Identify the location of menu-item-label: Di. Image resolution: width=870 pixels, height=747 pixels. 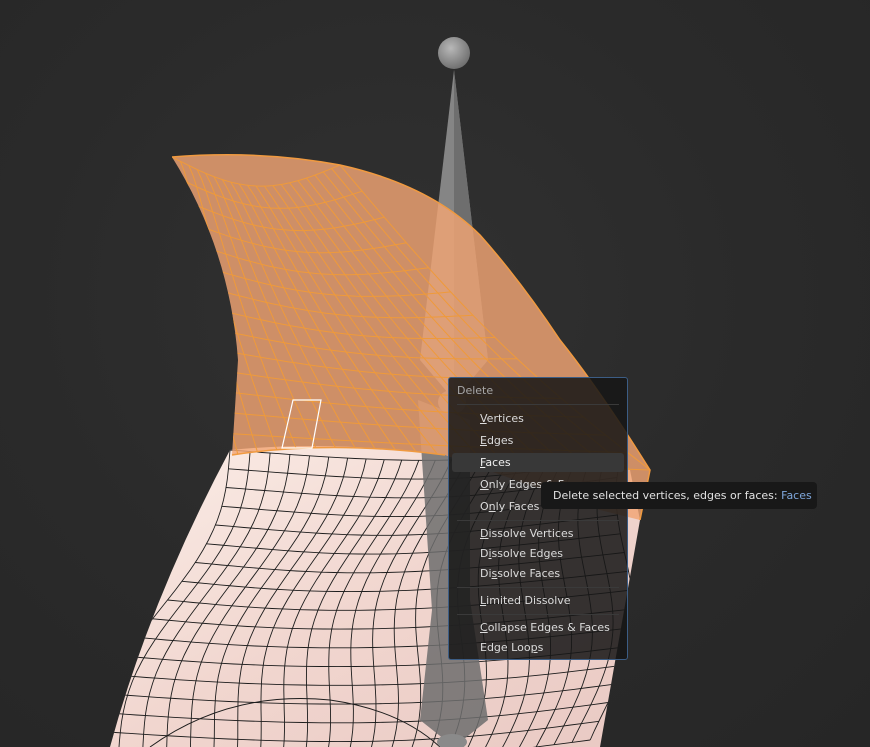
(486, 573).